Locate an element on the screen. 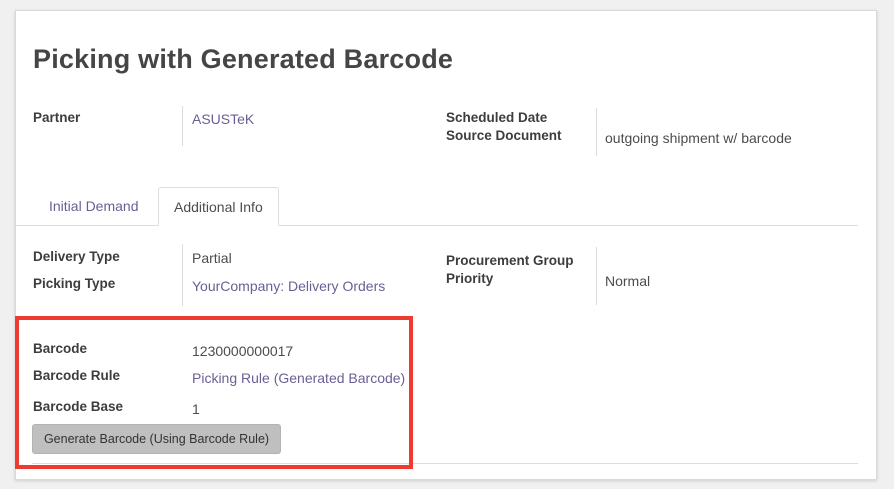  section-divider is located at coordinates (445, 463).